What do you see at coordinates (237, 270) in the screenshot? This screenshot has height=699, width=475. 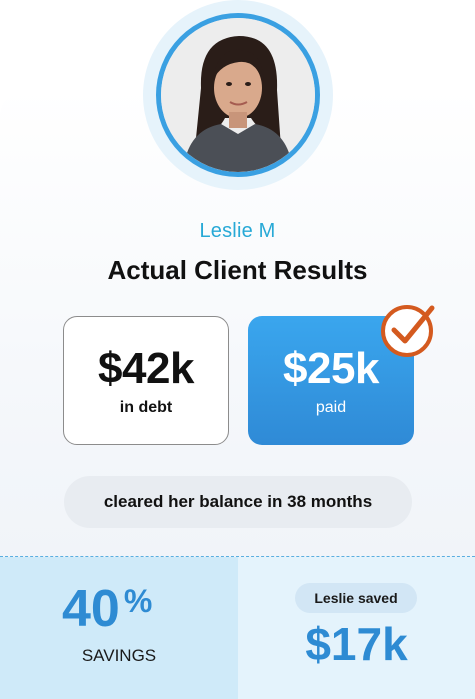 I see `page-title: Actual Client Results` at bounding box center [237, 270].